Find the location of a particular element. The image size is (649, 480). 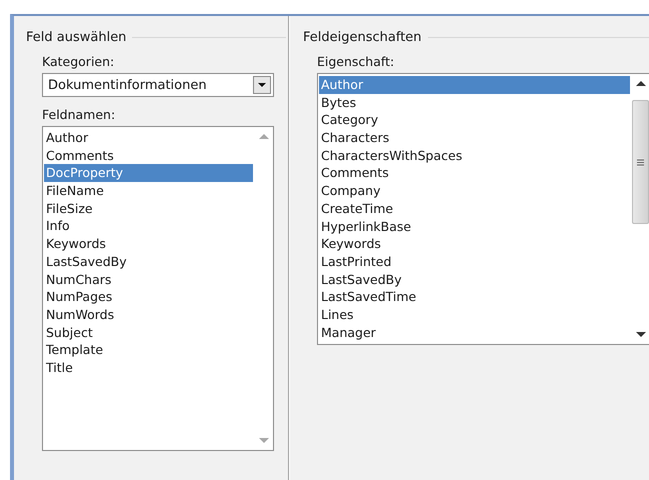

list-item: LastSavedTime is located at coordinates (474, 297).